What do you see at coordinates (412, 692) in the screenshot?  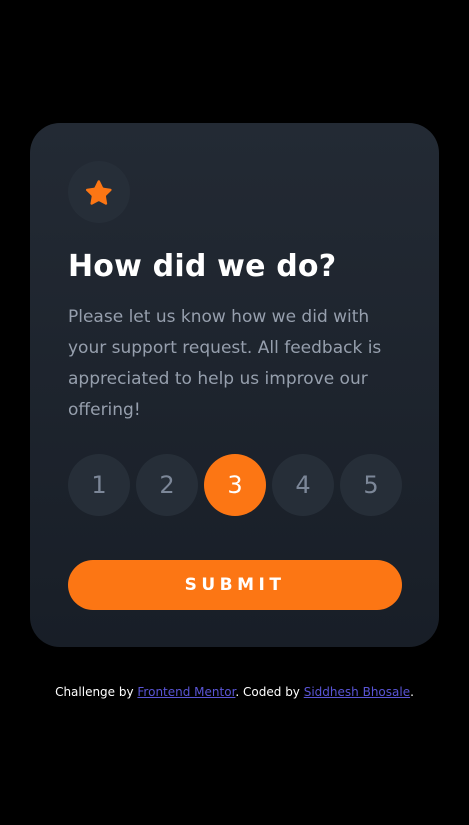 I see `attribution-suffix: .` at bounding box center [412, 692].